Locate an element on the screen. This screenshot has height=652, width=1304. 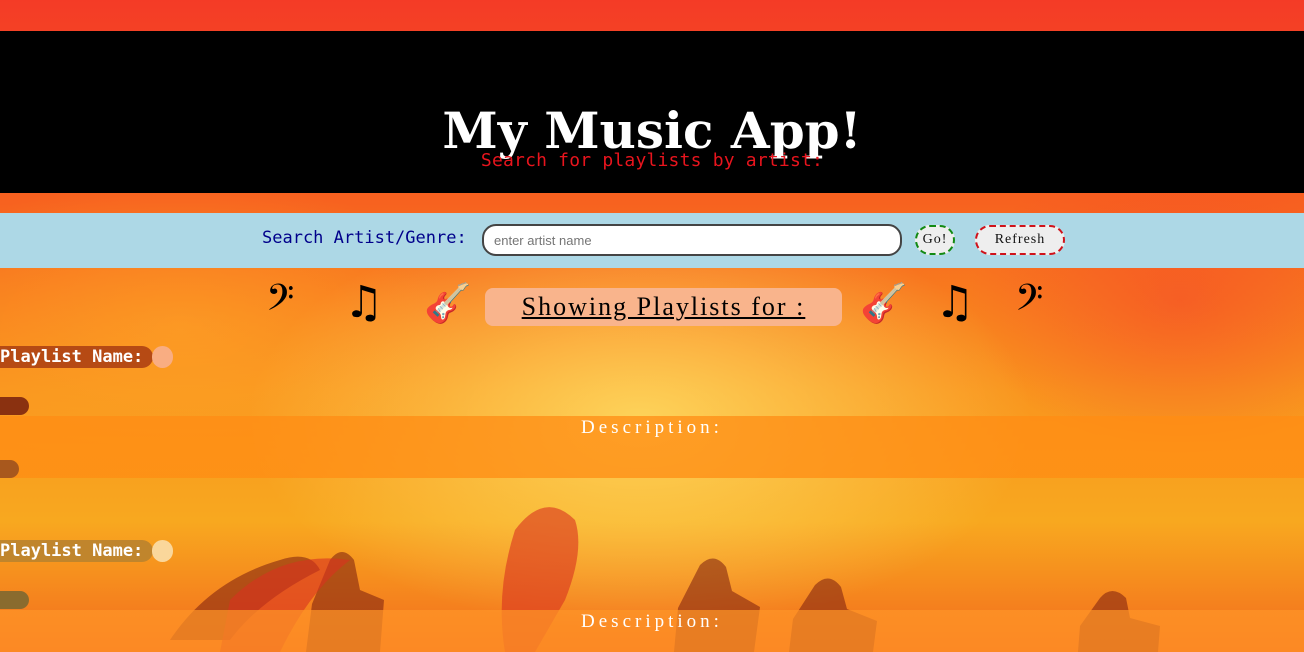
artist-search-input is located at coordinates (692, 240).